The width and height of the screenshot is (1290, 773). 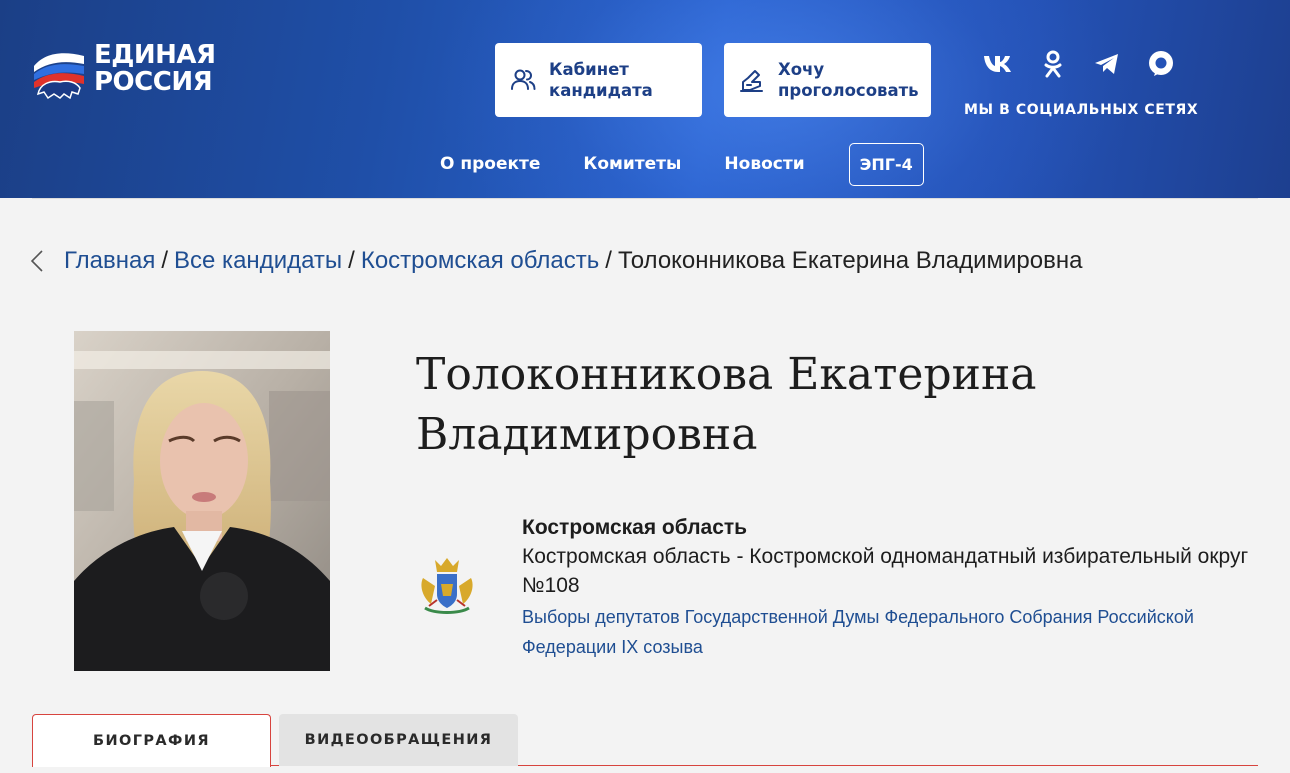 What do you see at coordinates (764, 164) in the screenshot?
I see `nav-news: Новости` at bounding box center [764, 164].